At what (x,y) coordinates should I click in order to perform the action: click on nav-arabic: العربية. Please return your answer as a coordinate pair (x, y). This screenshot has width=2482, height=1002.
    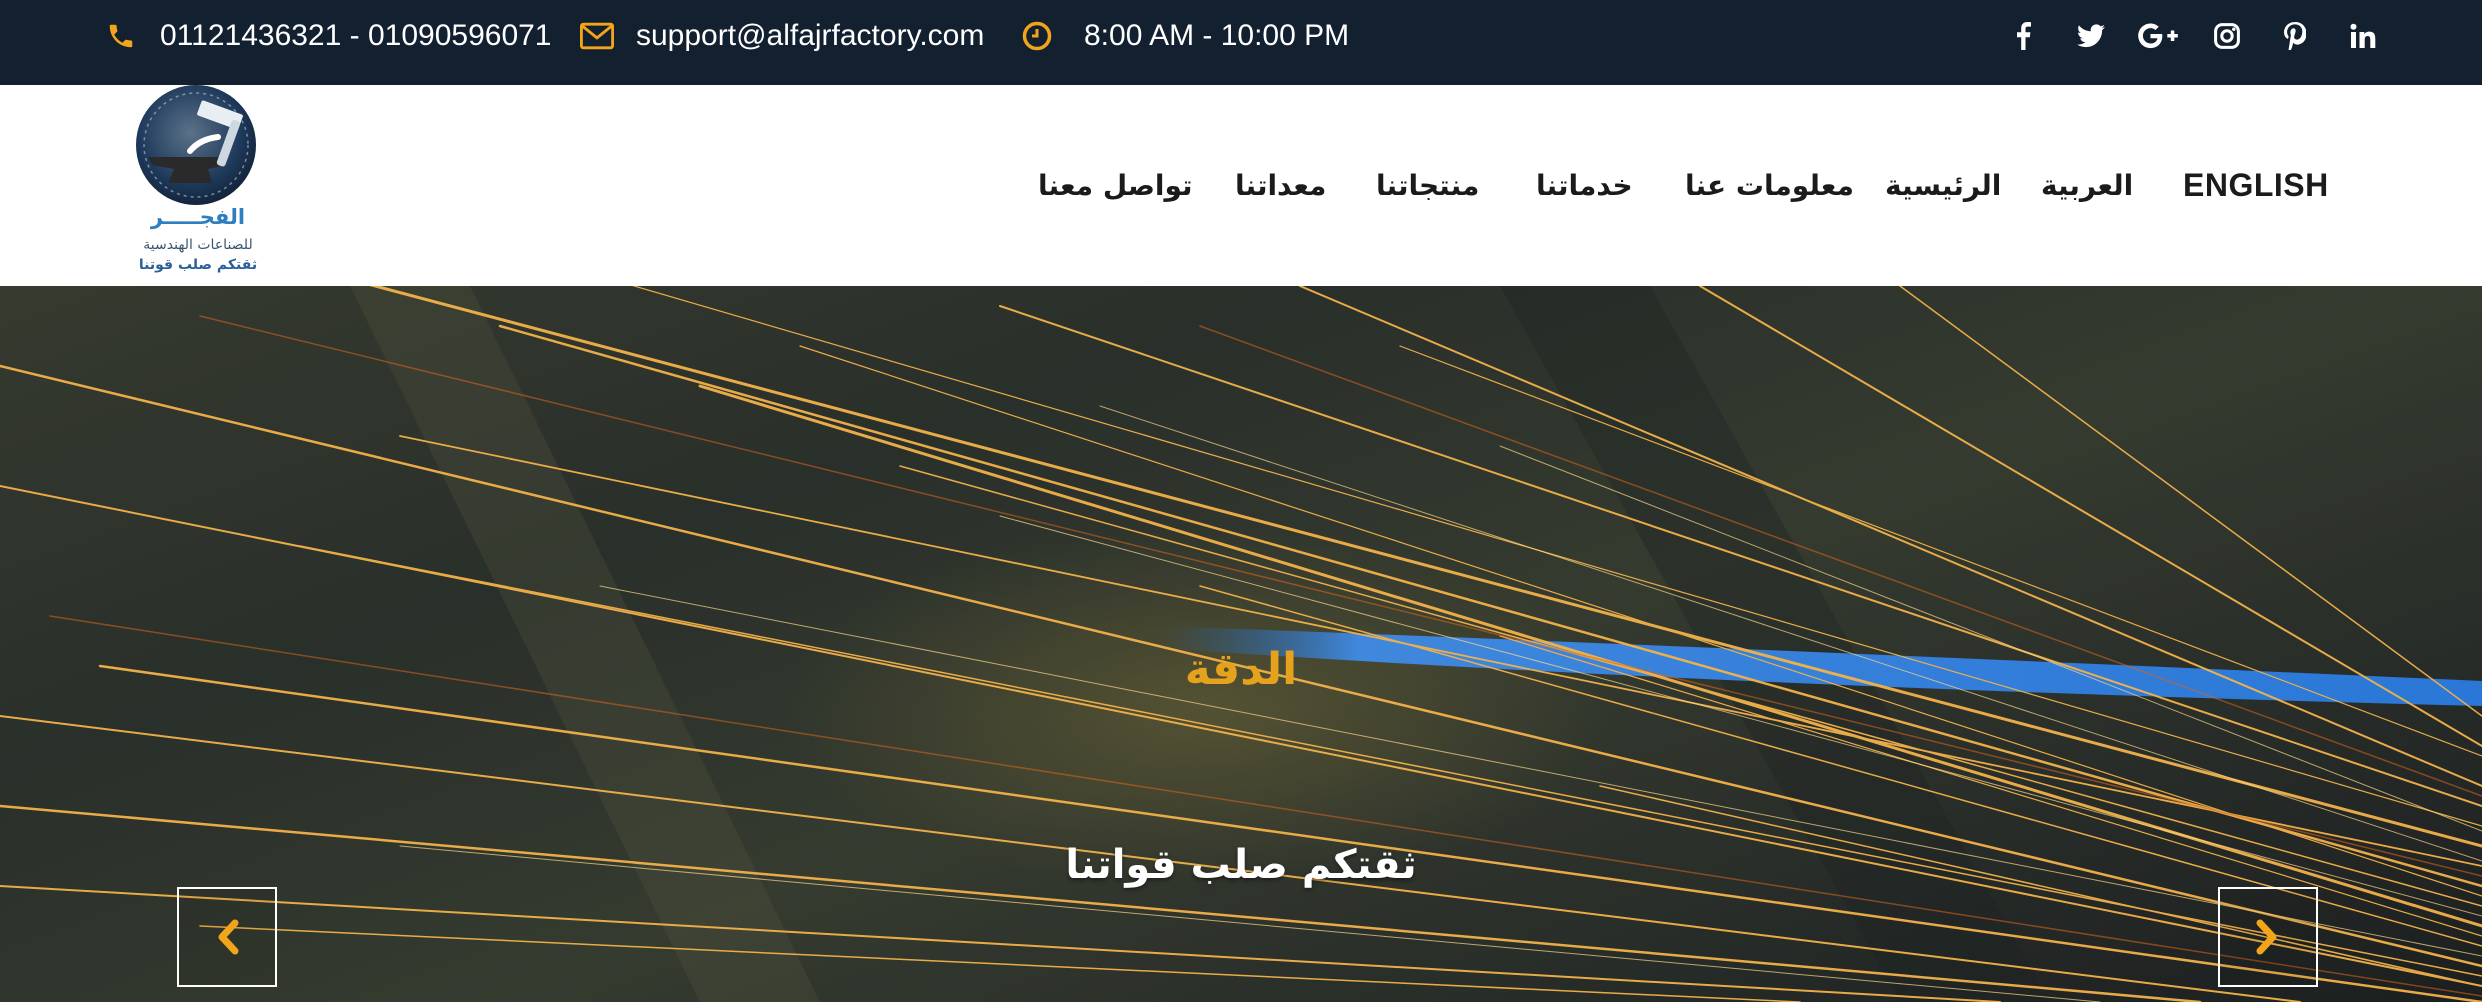
    Looking at the image, I should click on (2087, 185).